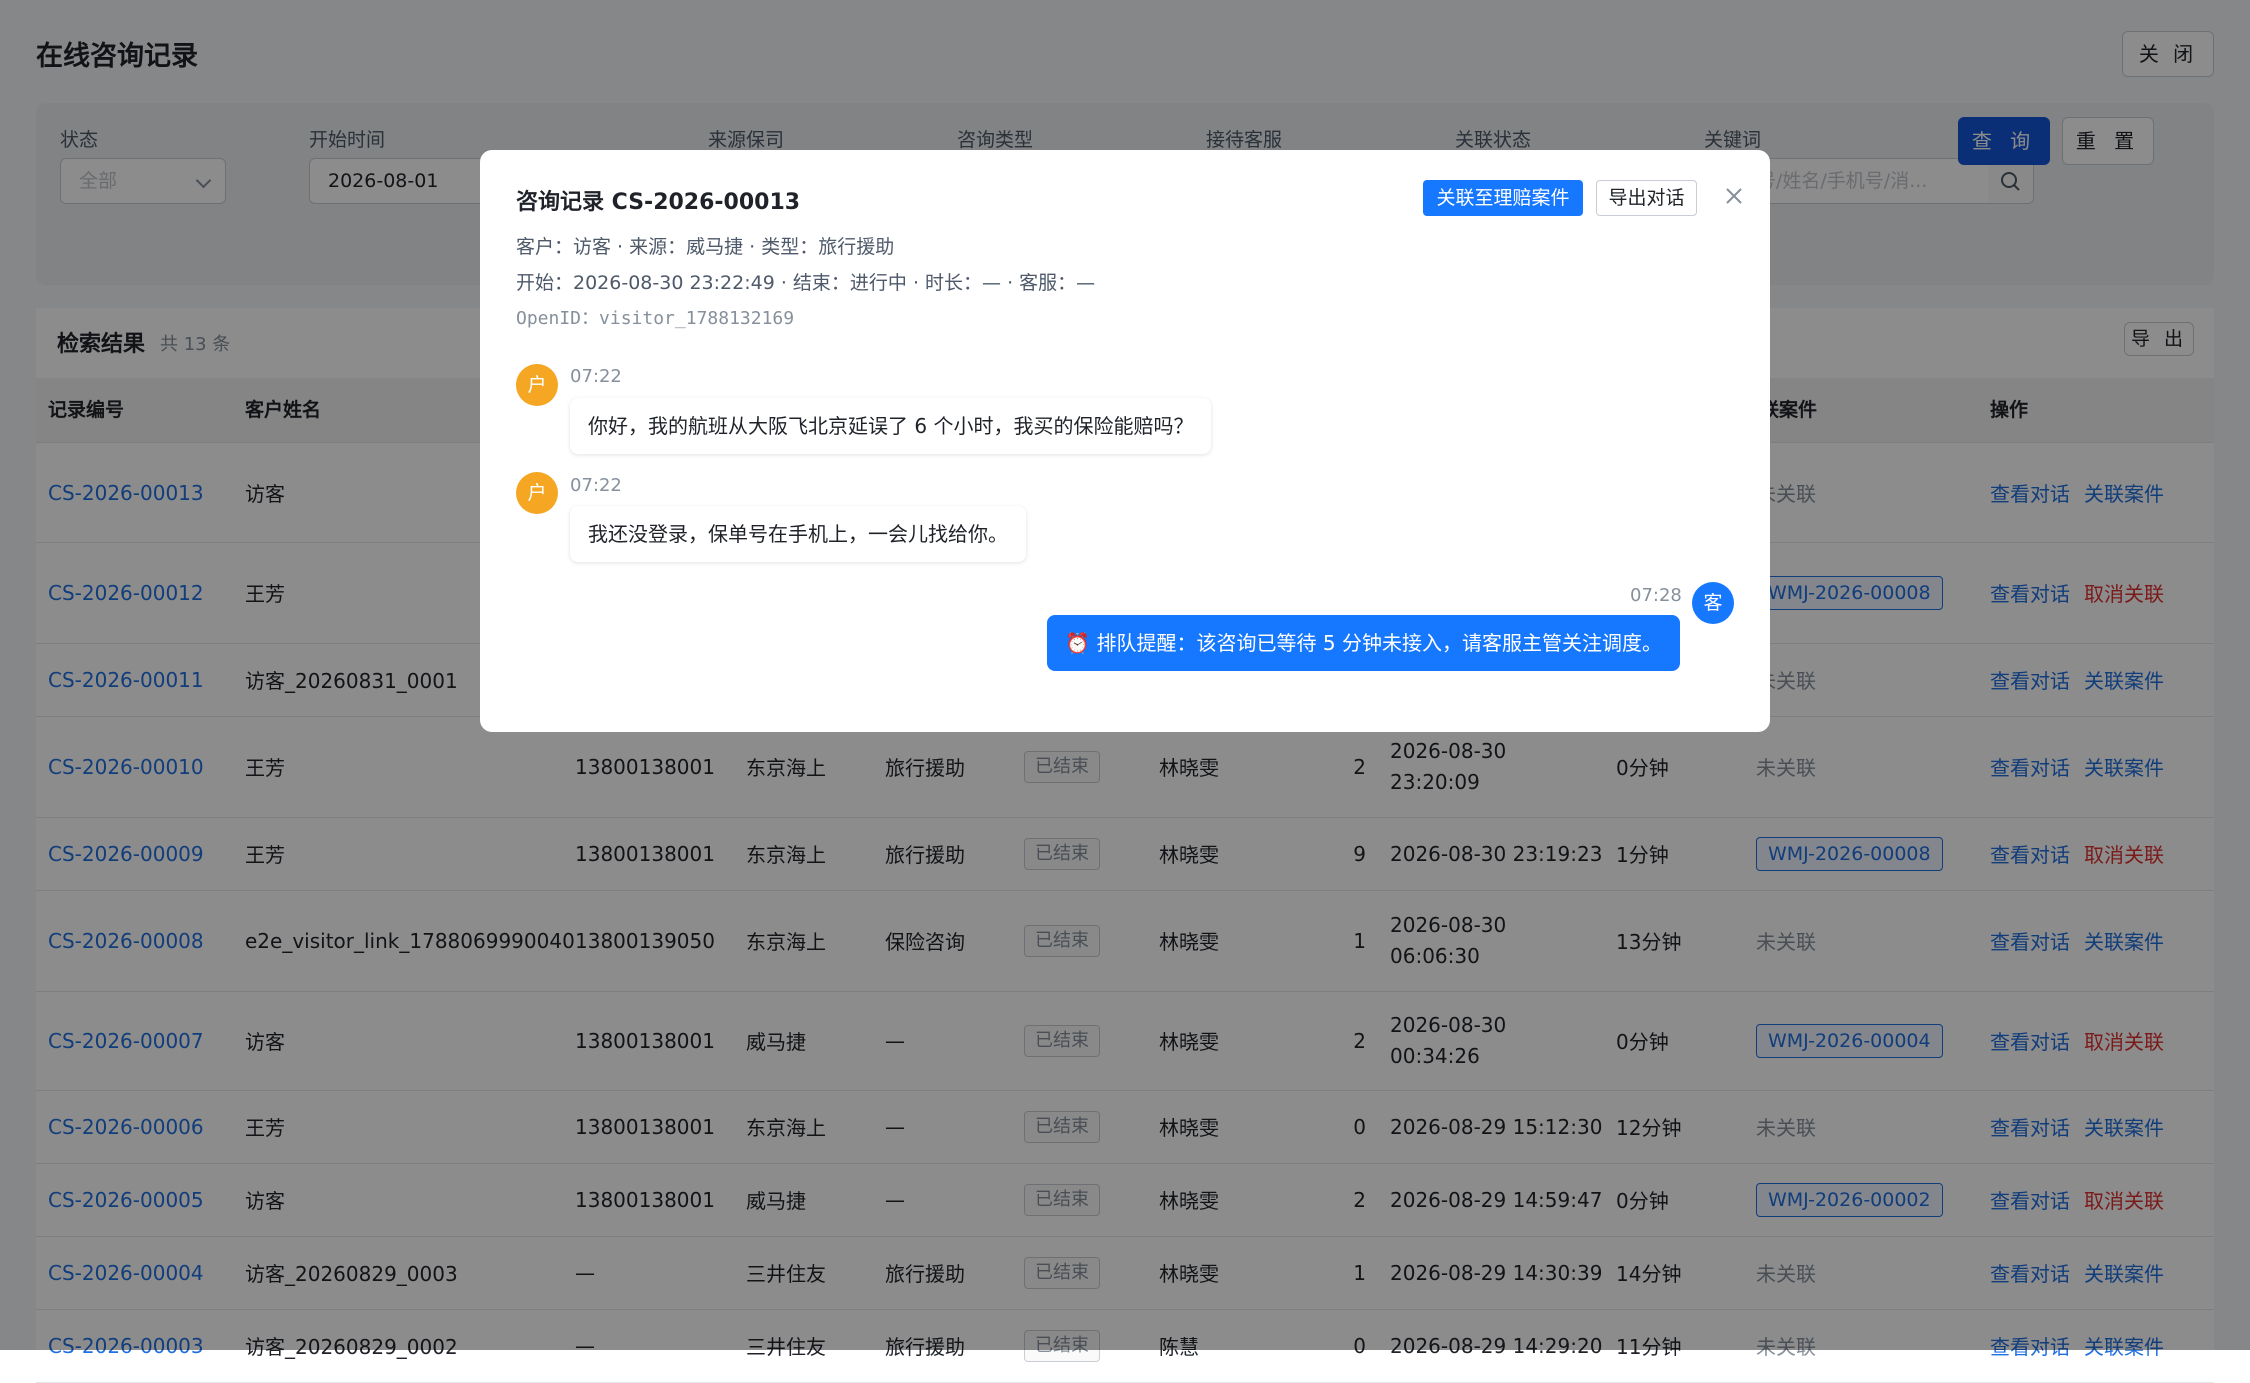 Image resolution: width=2250 pixels, height=1383 pixels. What do you see at coordinates (658, 202) in the screenshot?
I see `modal-title: 咨询记录 CS-2026-00013` at bounding box center [658, 202].